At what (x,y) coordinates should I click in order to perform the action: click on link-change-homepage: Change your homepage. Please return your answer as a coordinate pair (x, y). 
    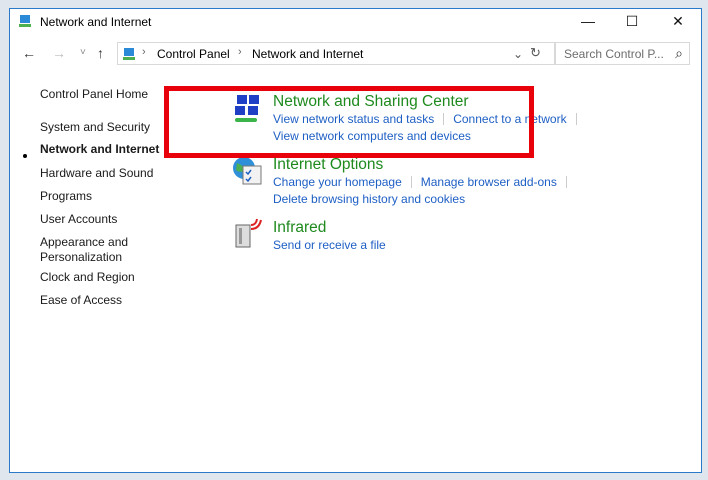
    Looking at the image, I should click on (337, 182).